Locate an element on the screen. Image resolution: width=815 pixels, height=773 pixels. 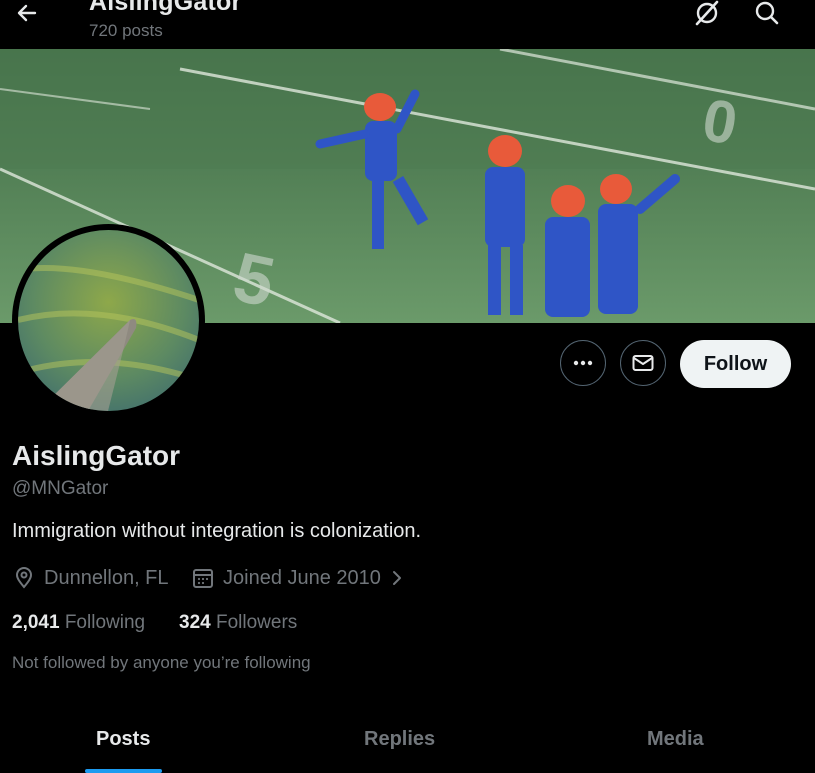
search-icon is located at coordinates (767, 13).